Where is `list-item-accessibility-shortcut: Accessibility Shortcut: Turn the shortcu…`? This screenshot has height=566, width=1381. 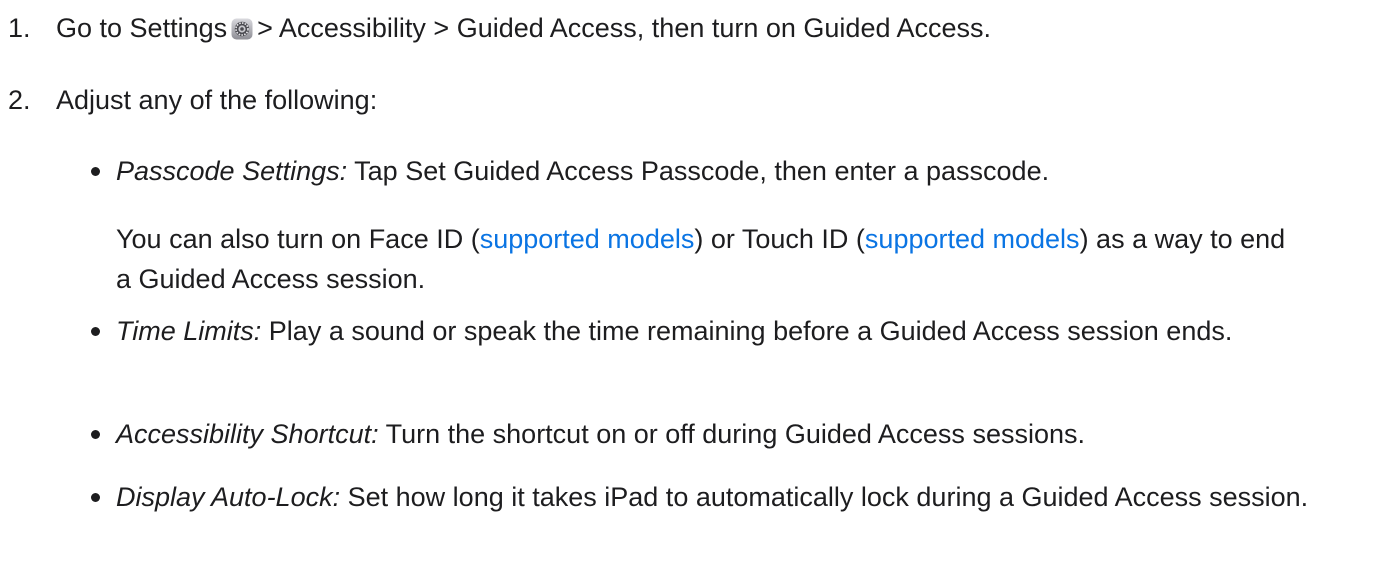
list-item-accessibility-shortcut: Accessibility Shortcut: Turn the shortcu… is located at coordinates (736, 434).